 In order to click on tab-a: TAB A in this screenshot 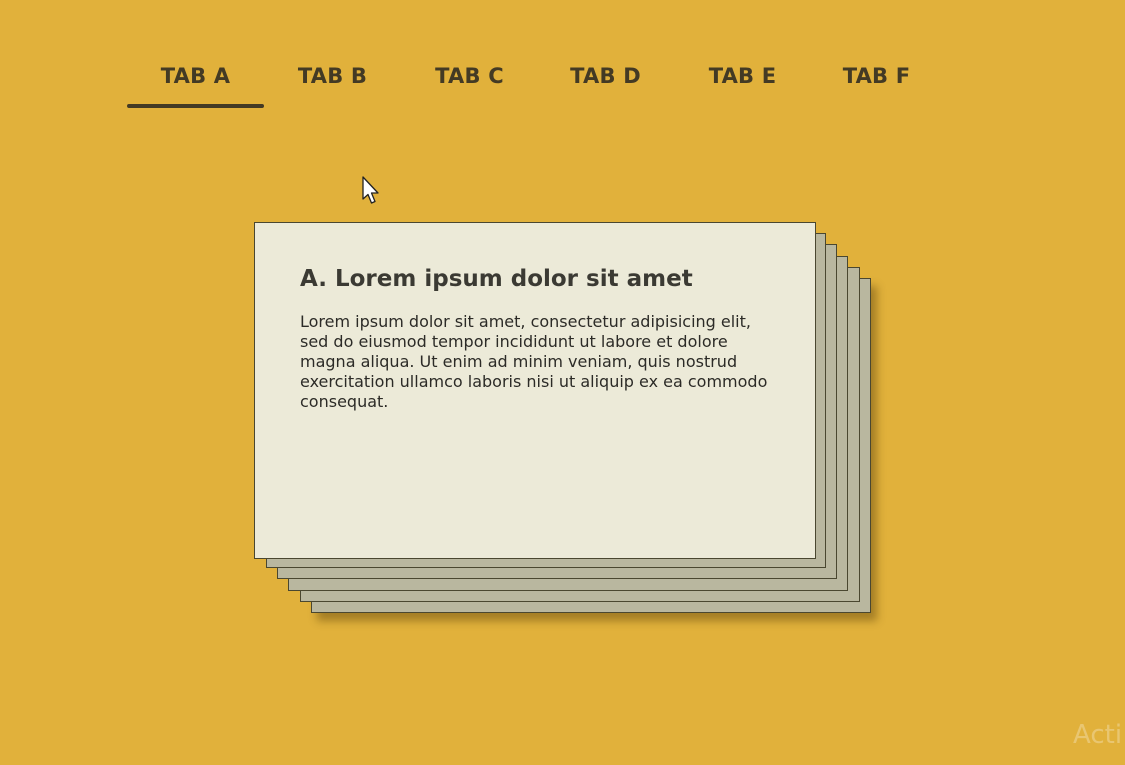, I will do `click(195, 86)`.